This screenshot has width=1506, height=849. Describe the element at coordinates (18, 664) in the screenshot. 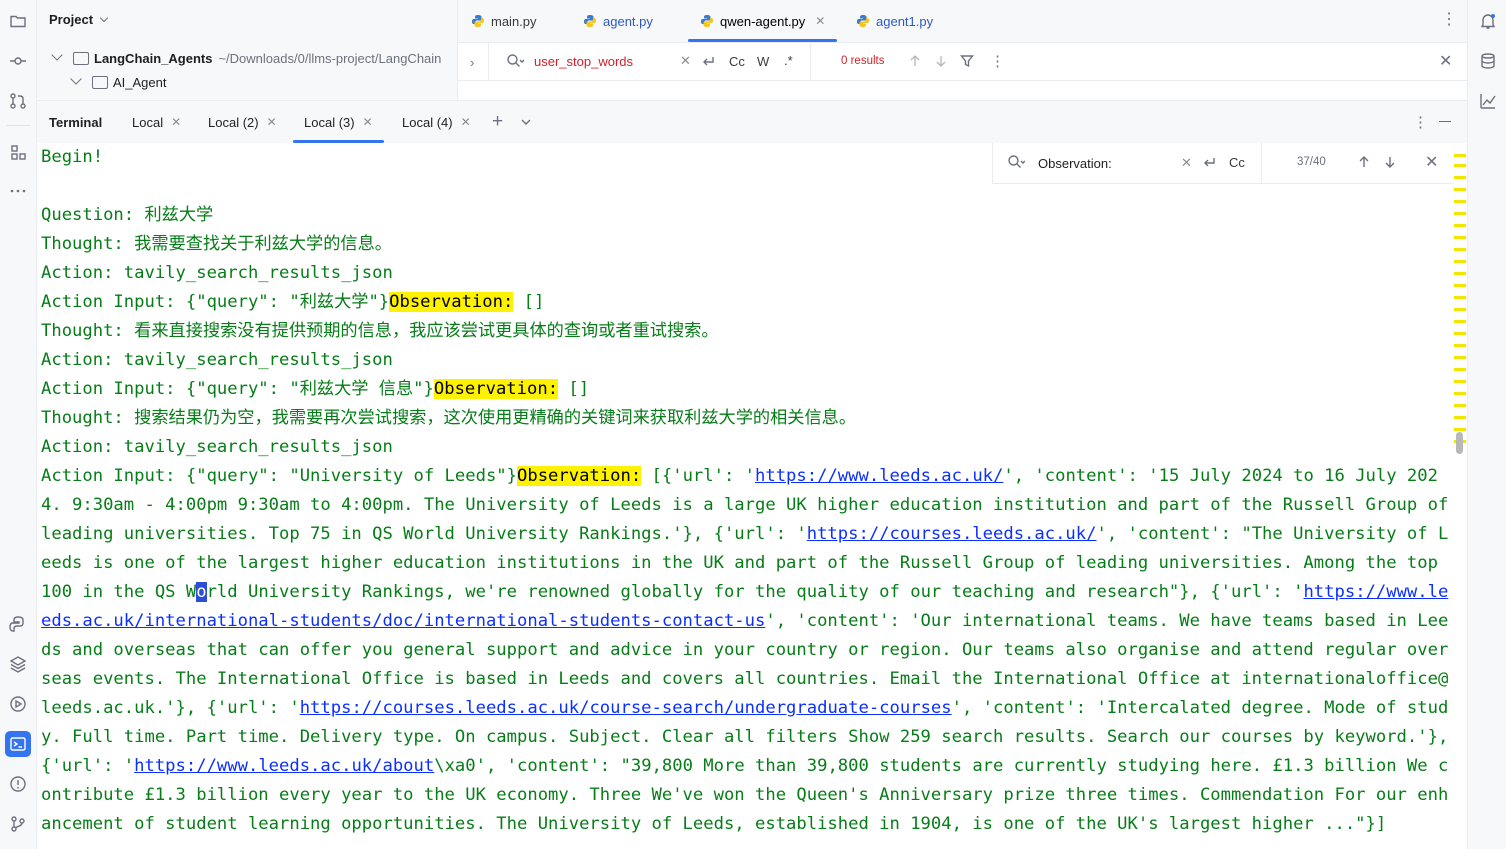

I see `layers-icon` at that location.